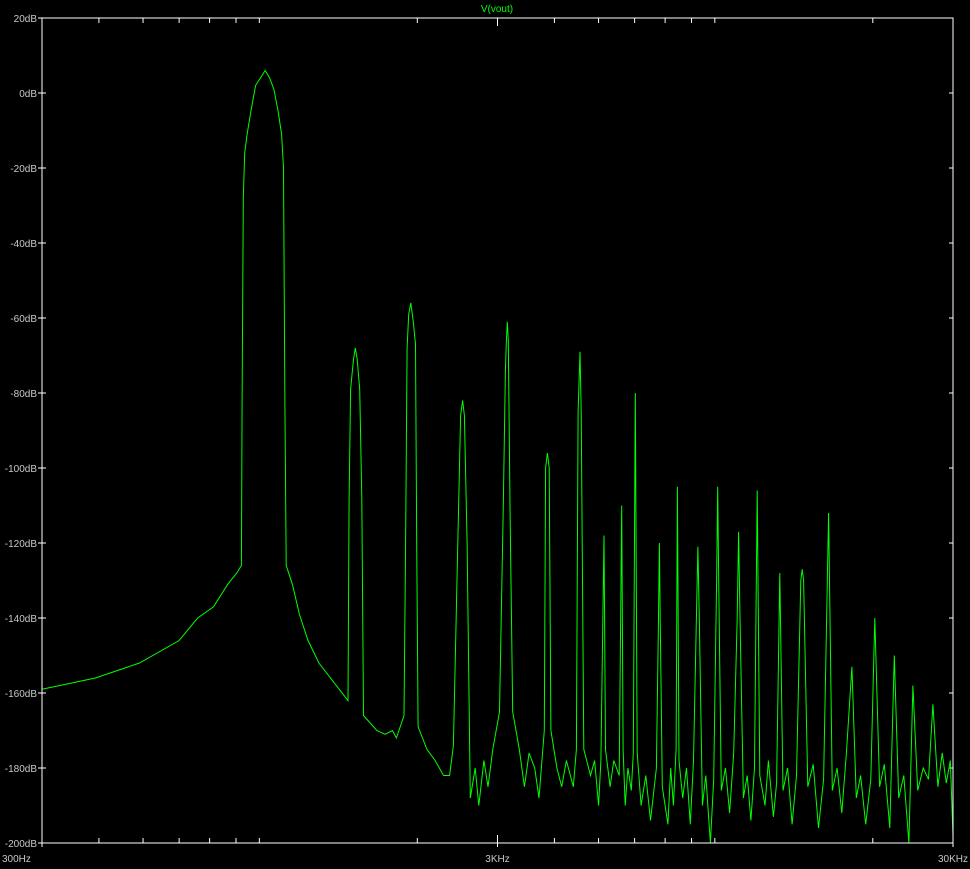  What do you see at coordinates (497, 9) in the screenshot?
I see `chart-title: V(vout)` at bounding box center [497, 9].